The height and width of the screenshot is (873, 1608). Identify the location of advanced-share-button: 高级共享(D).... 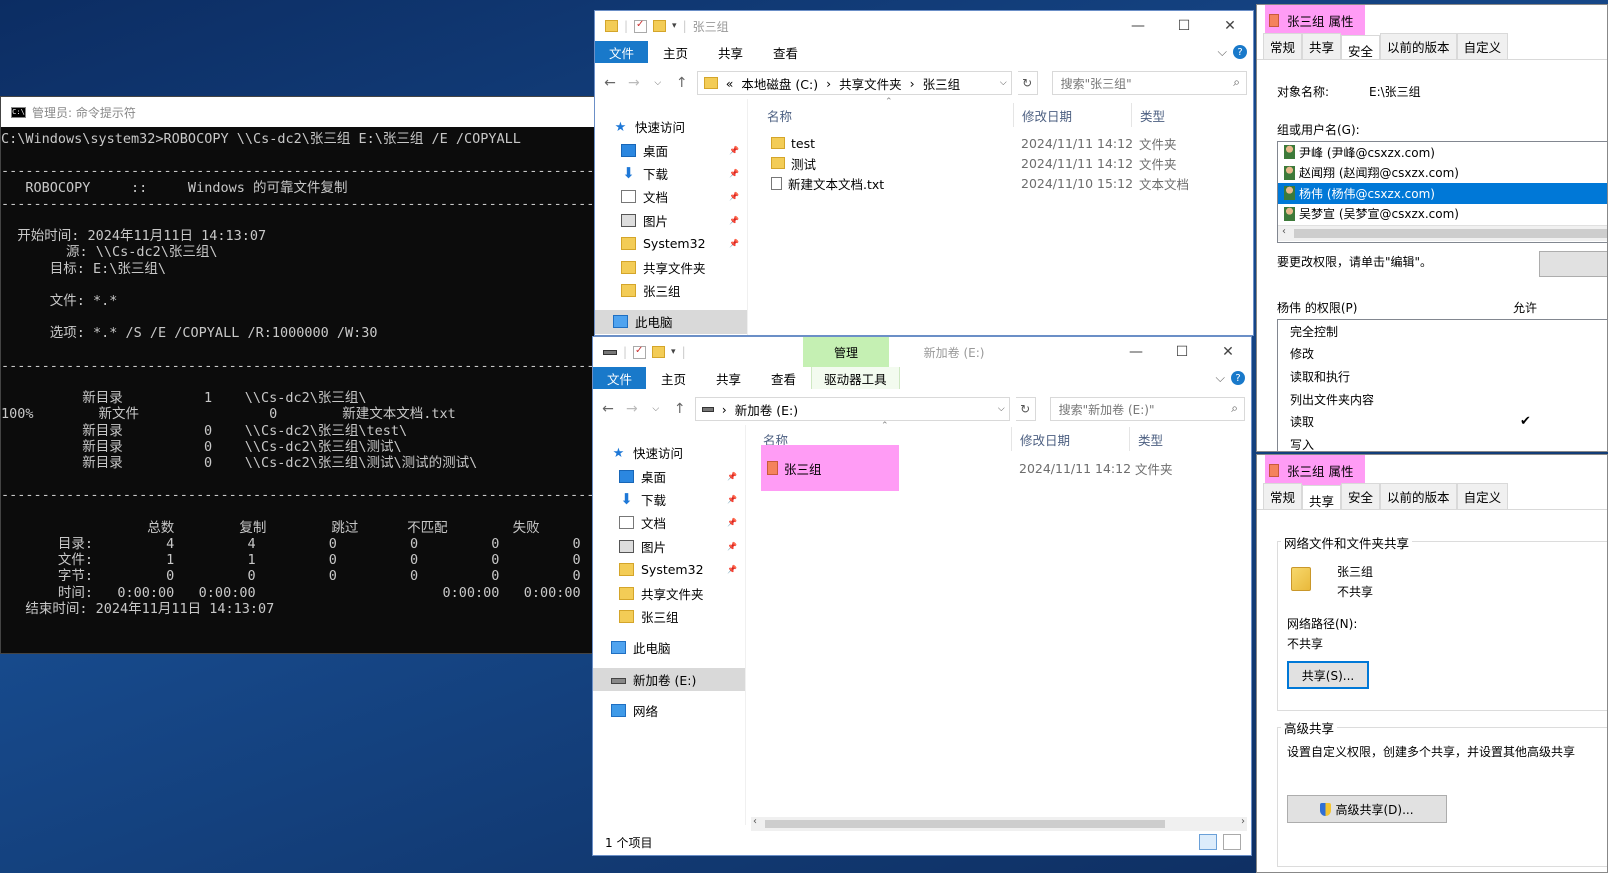
(1367, 809).